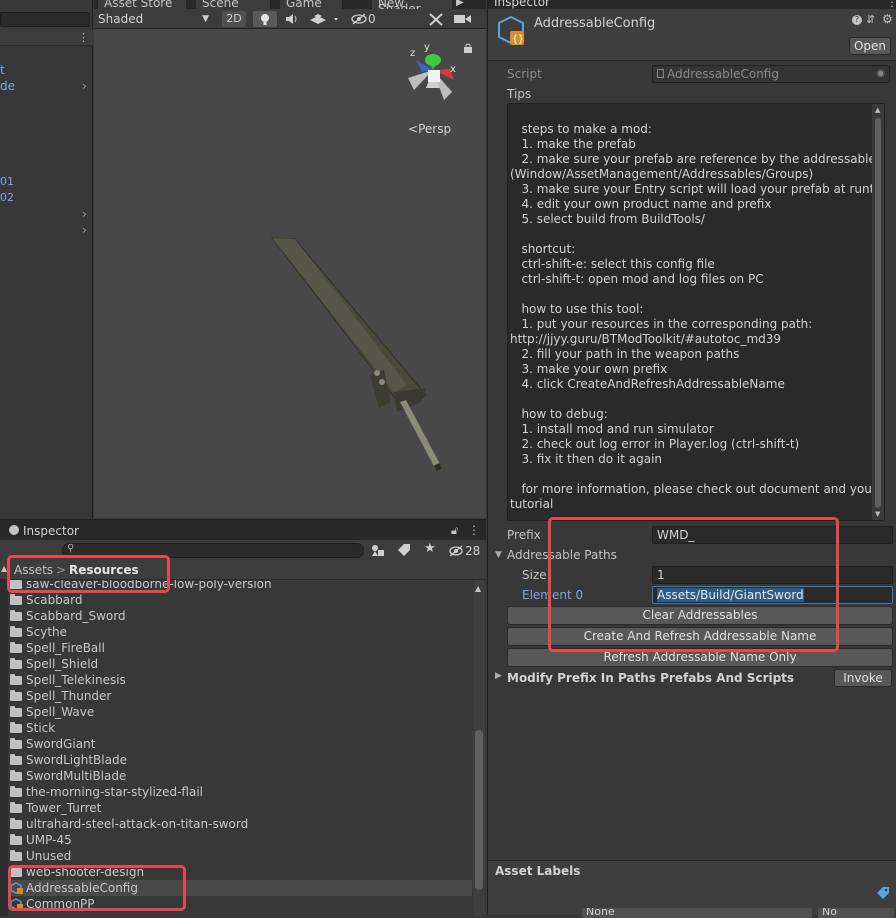 Image resolution: width=896 pixels, height=918 pixels. I want to click on list-item: Scabbard_Sword, so click(237, 616).